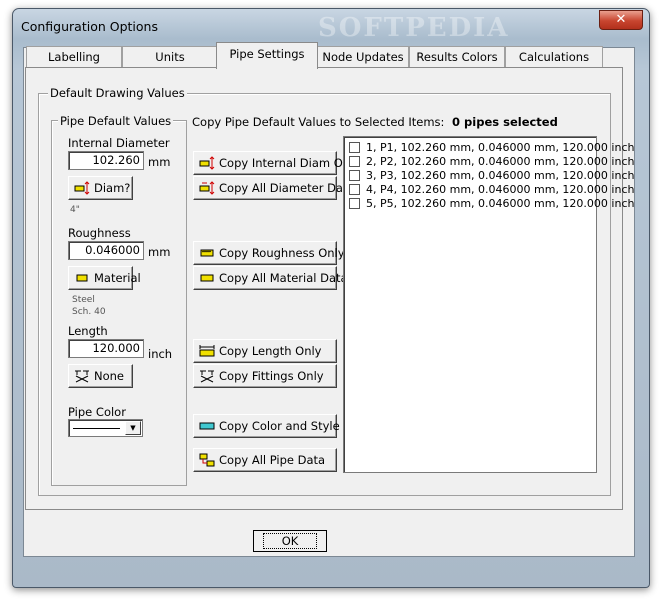 This screenshot has height=607, width=668. What do you see at coordinates (109, 376) in the screenshot?
I see `fittings-button-label: None` at bounding box center [109, 376].